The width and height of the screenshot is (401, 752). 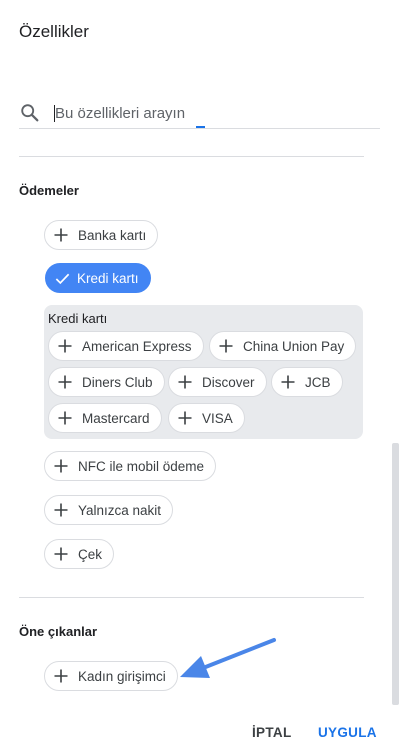 What do you see at coordinates (200, 127) in the screenshot?
I see `search-focus-indicator` at bounding box center [200, 127].